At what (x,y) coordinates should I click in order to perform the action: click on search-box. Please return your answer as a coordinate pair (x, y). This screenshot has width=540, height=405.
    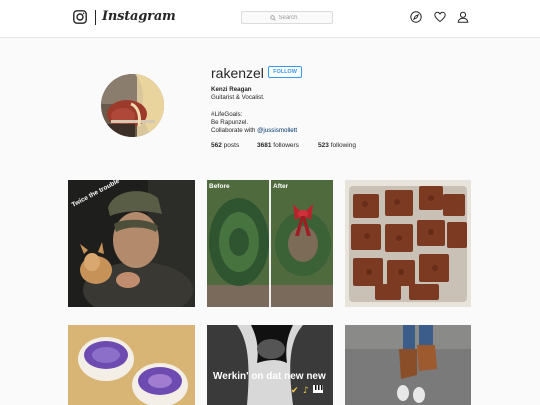
    Looking at the image, I should click on (287, 17).